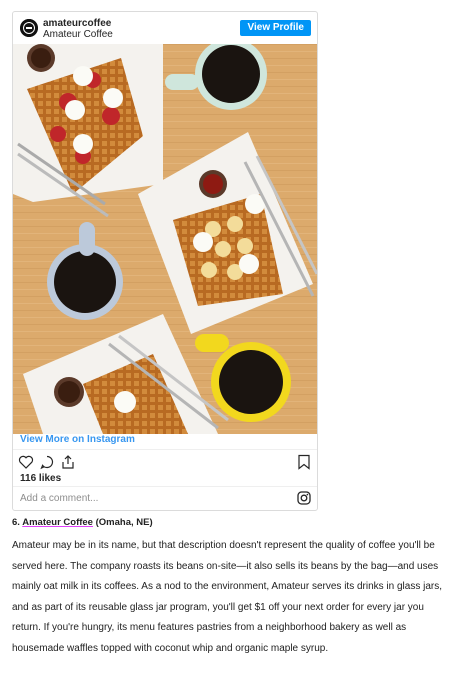 The image size is (459, 691). I want to click on avatar, so click(29, 28).